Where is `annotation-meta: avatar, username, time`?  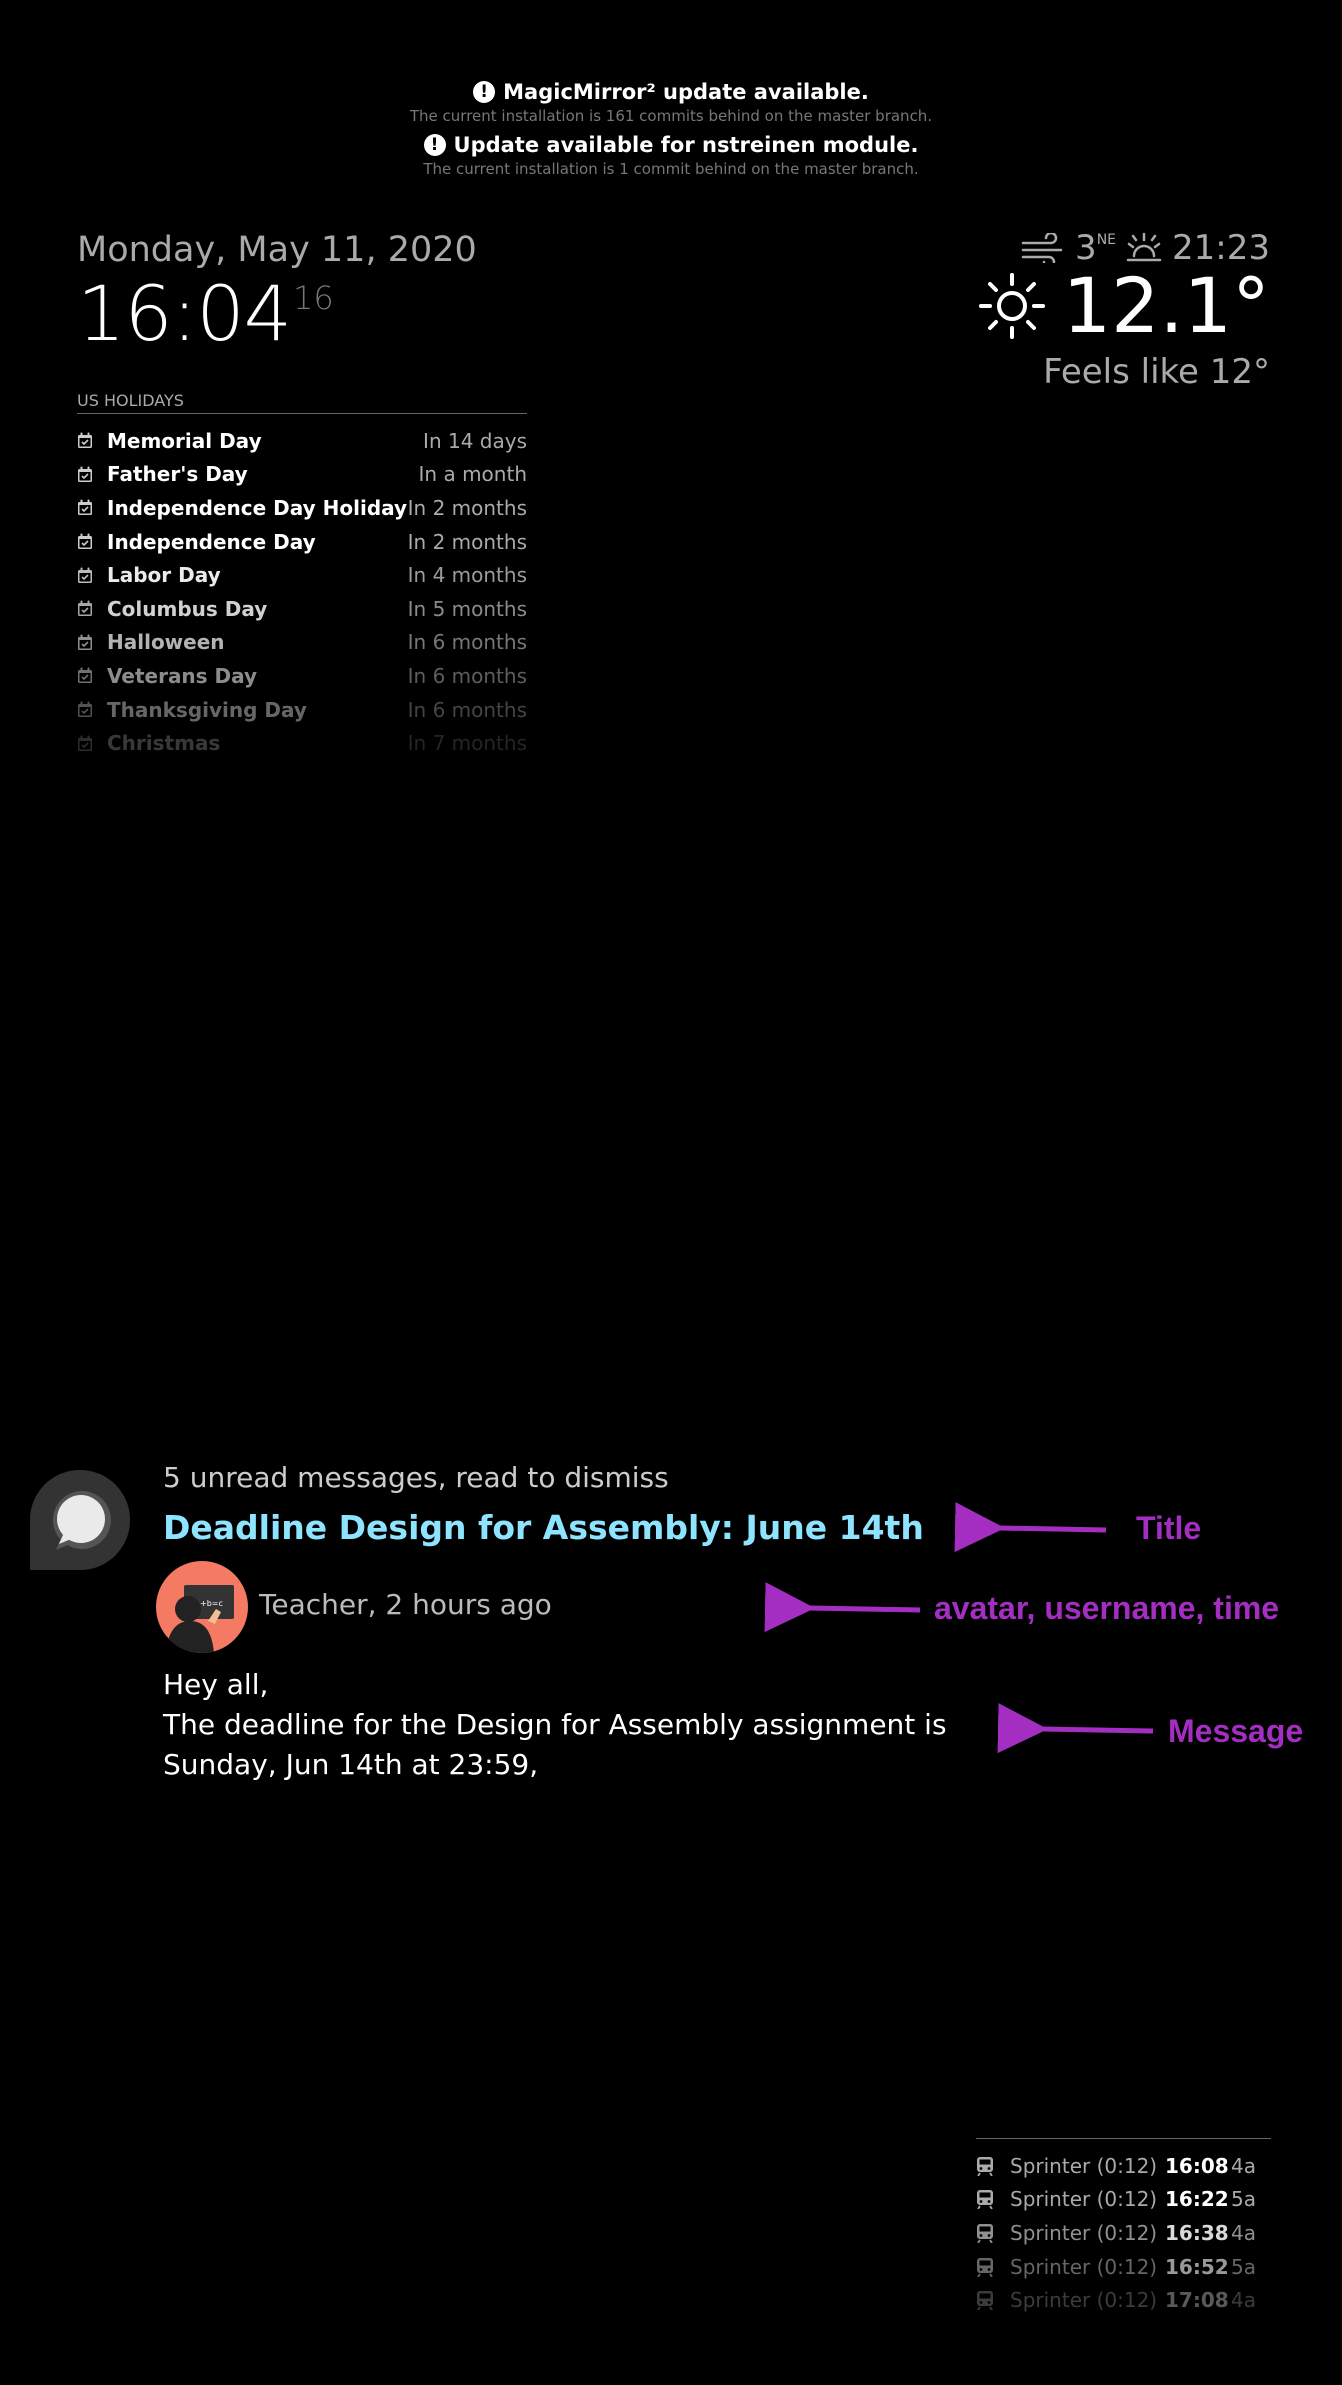
annotation-meta: avatar, username, time is located at coordinates (1107, 1608).